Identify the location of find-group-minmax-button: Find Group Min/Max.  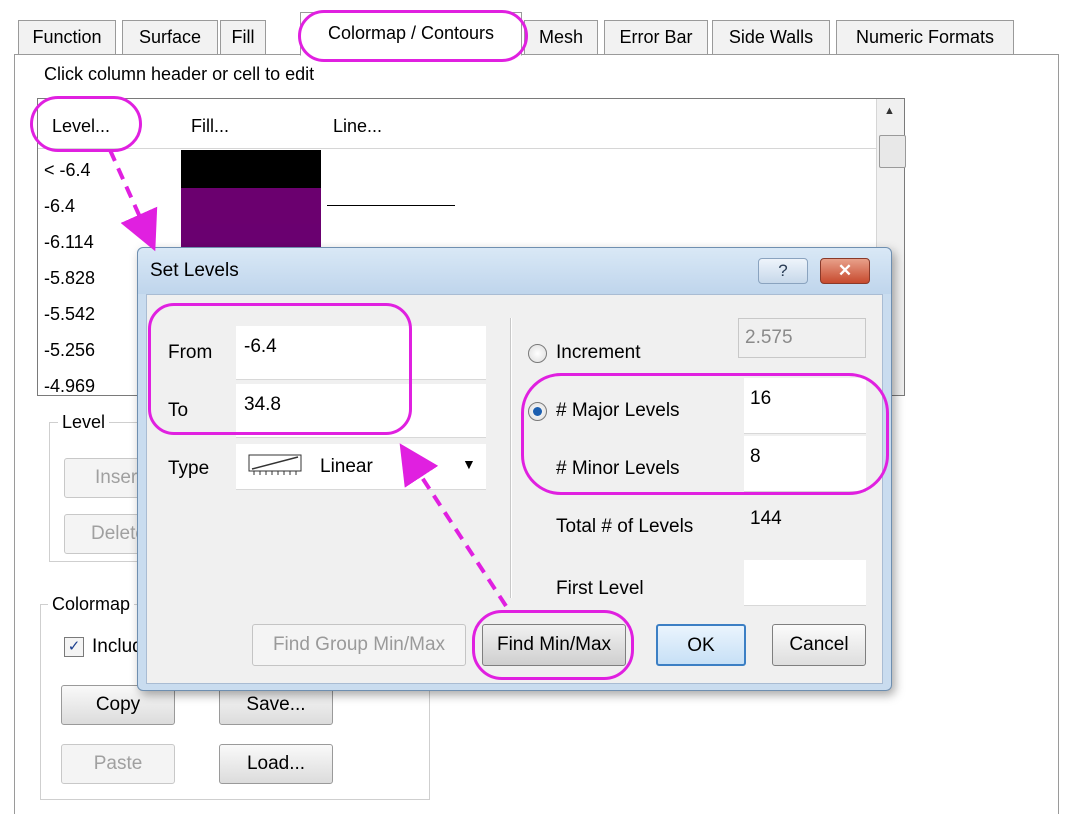
(359, 645).